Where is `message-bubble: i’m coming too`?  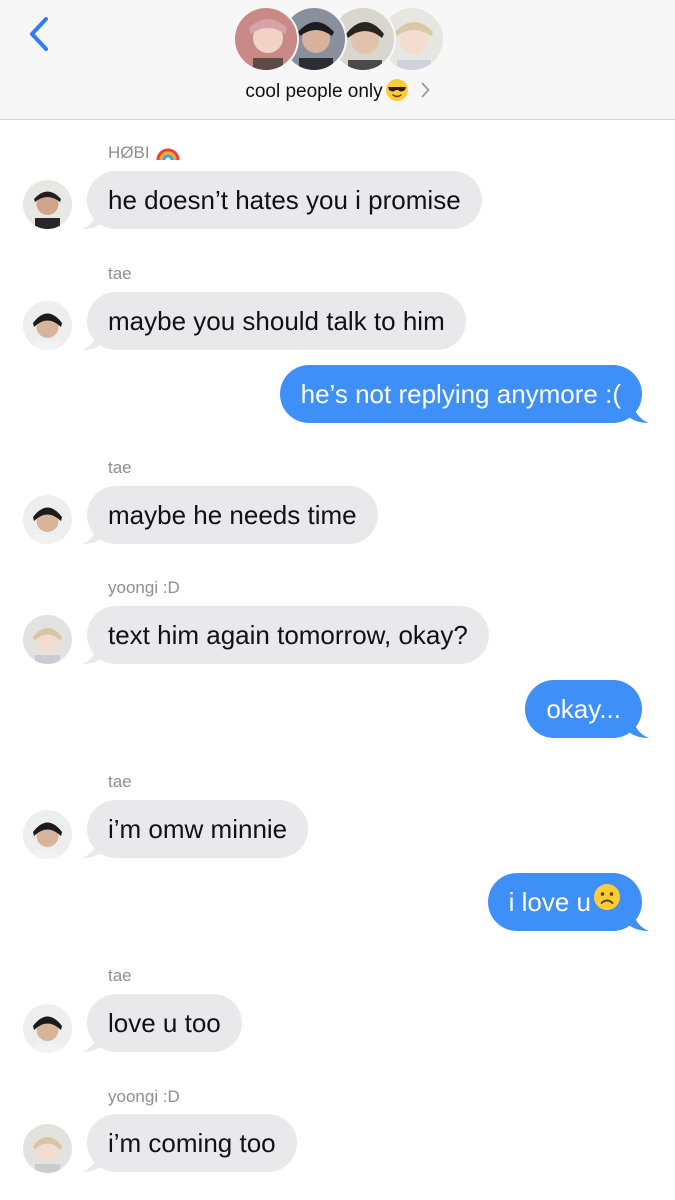 message-bubble: i’m coming too is located at coordinates (192, 1143).